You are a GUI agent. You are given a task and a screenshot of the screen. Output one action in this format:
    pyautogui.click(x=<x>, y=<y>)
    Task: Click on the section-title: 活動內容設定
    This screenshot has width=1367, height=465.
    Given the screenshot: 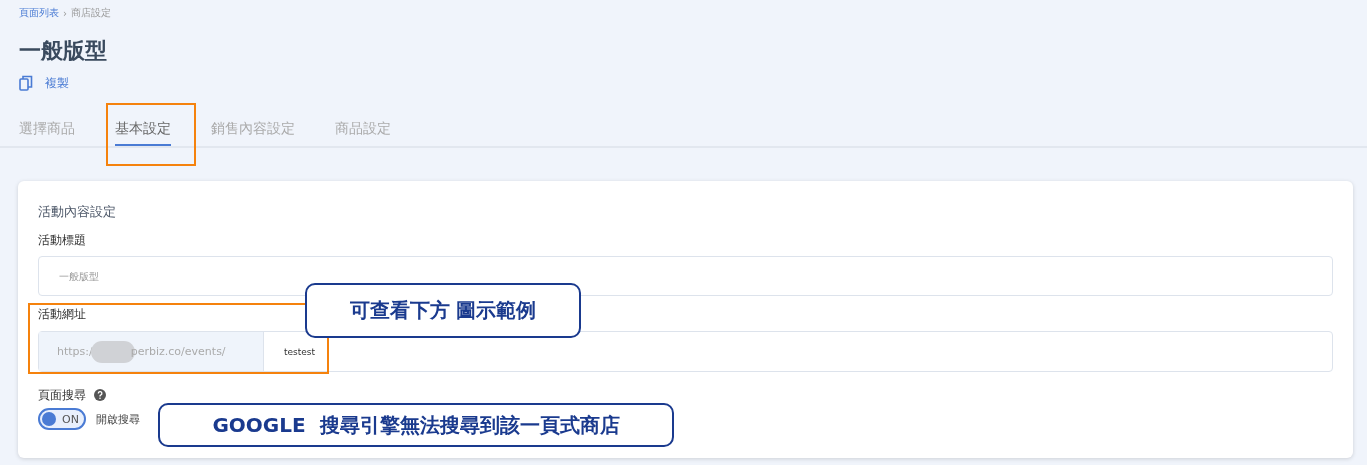 What is the action you would take?
    pyautogui.click(x=77, y=212)
    